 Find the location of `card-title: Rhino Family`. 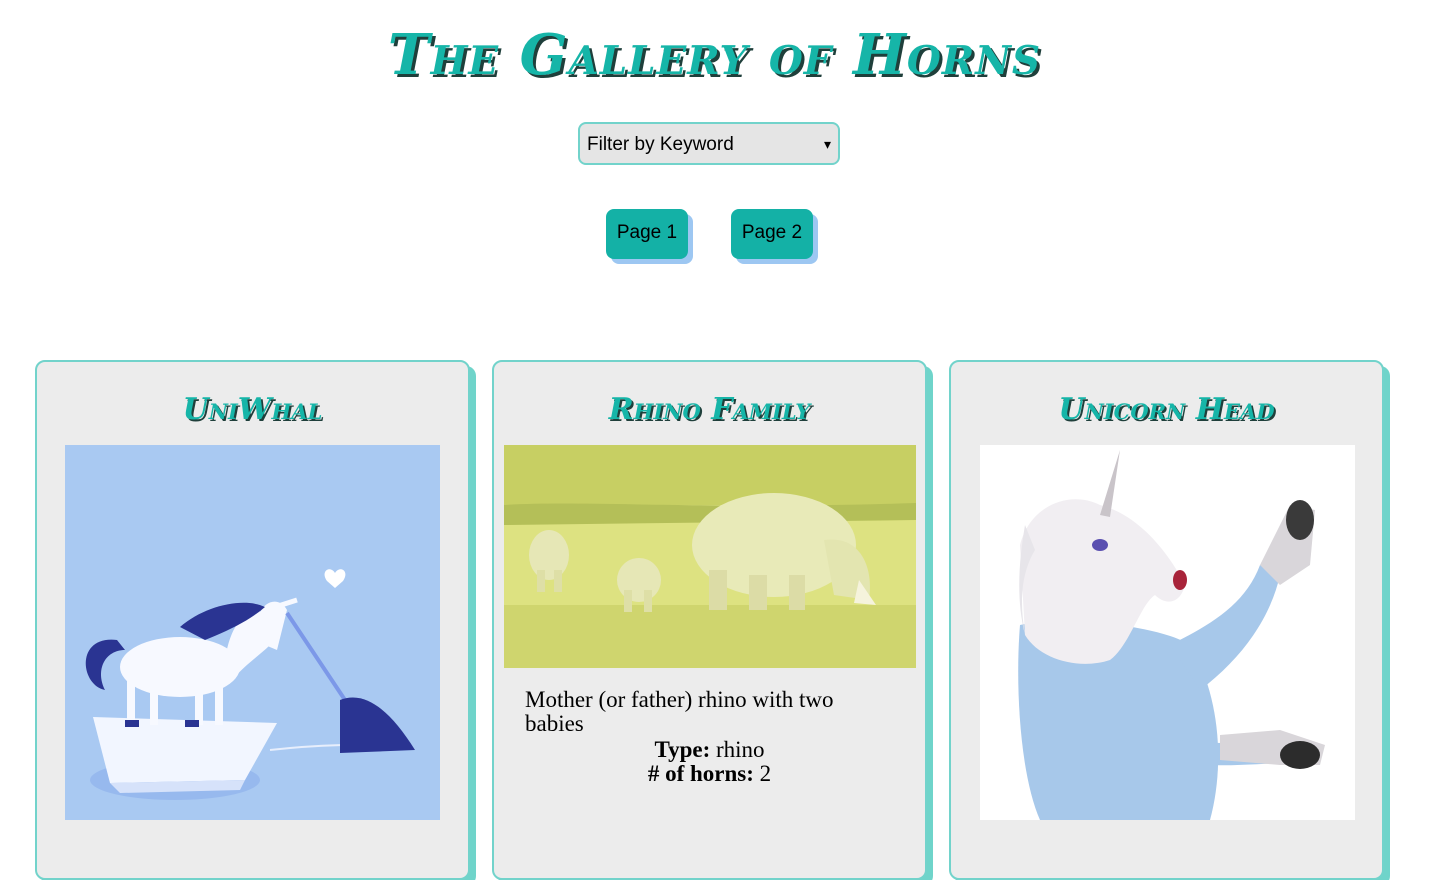

card-title: Rhino Family is located at coordinates (709, 409).